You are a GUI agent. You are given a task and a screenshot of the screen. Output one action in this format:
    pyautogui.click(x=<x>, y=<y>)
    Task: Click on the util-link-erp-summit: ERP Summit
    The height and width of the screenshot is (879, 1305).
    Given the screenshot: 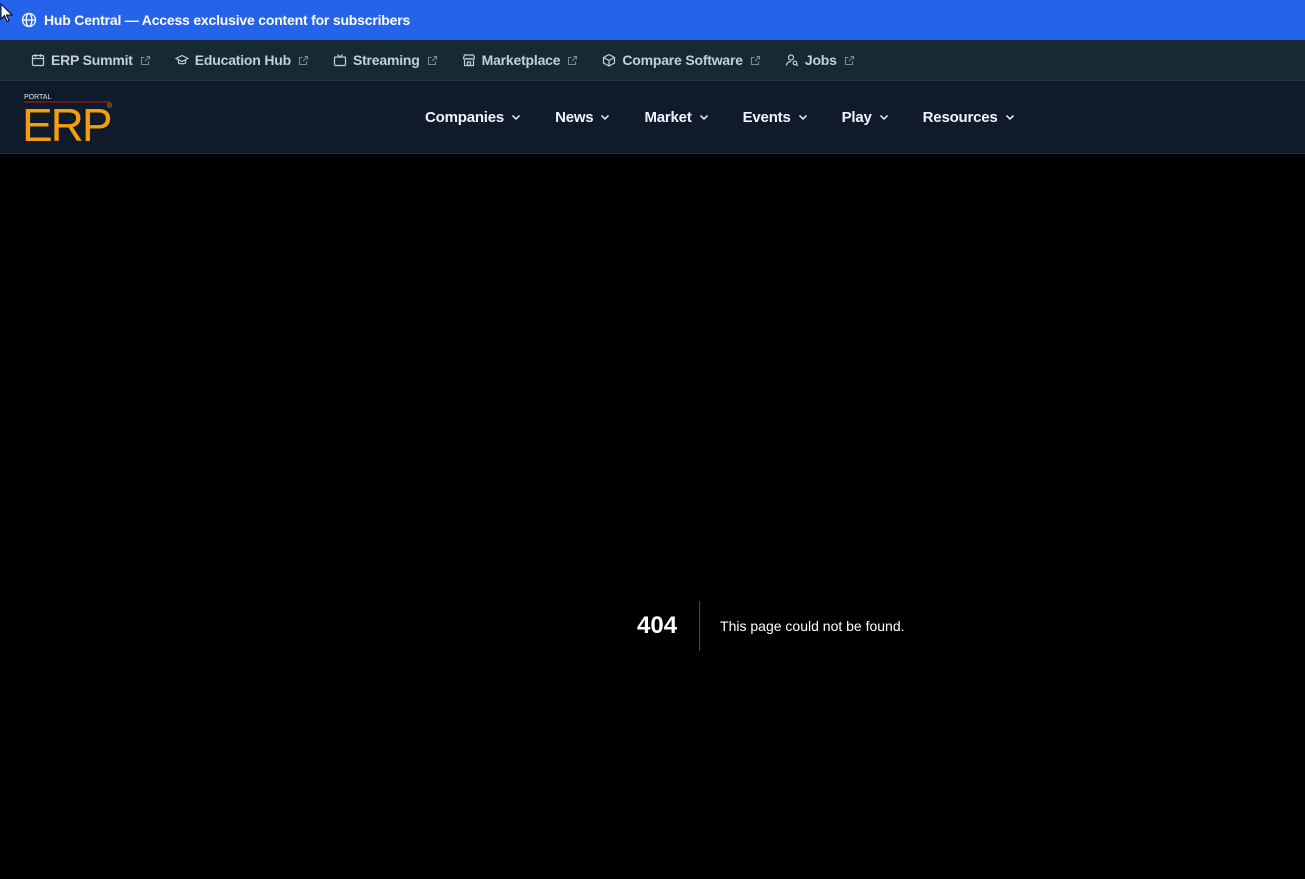 What is the action you would take?
    pyautogui.click(x=91, y=60)
    